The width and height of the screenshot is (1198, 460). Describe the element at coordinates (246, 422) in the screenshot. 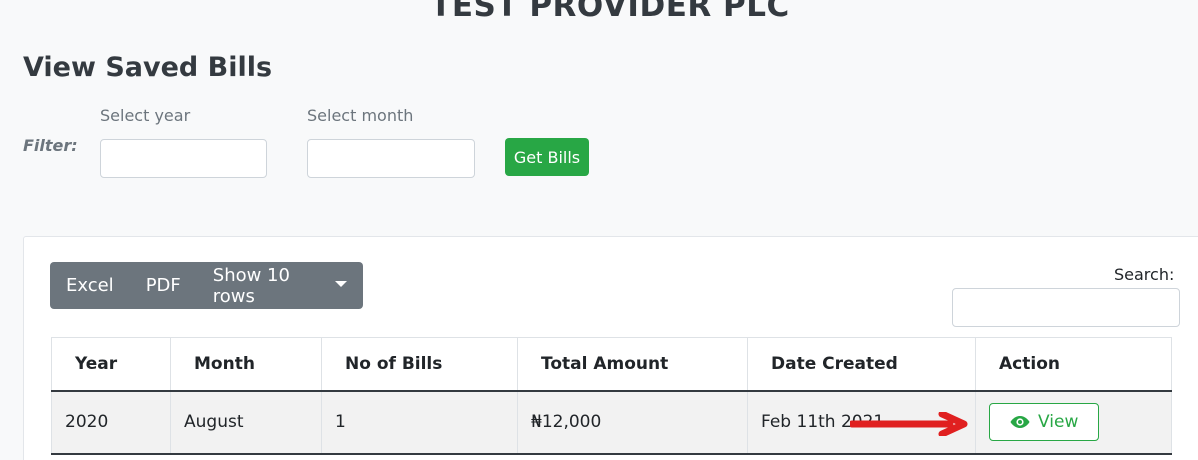

I see `cell-month: August` at that location.